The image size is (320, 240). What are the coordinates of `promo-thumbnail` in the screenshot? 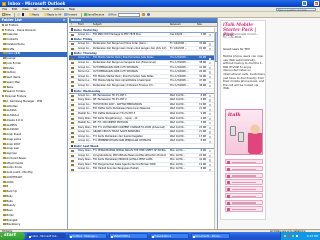 It's located at (244, 195).